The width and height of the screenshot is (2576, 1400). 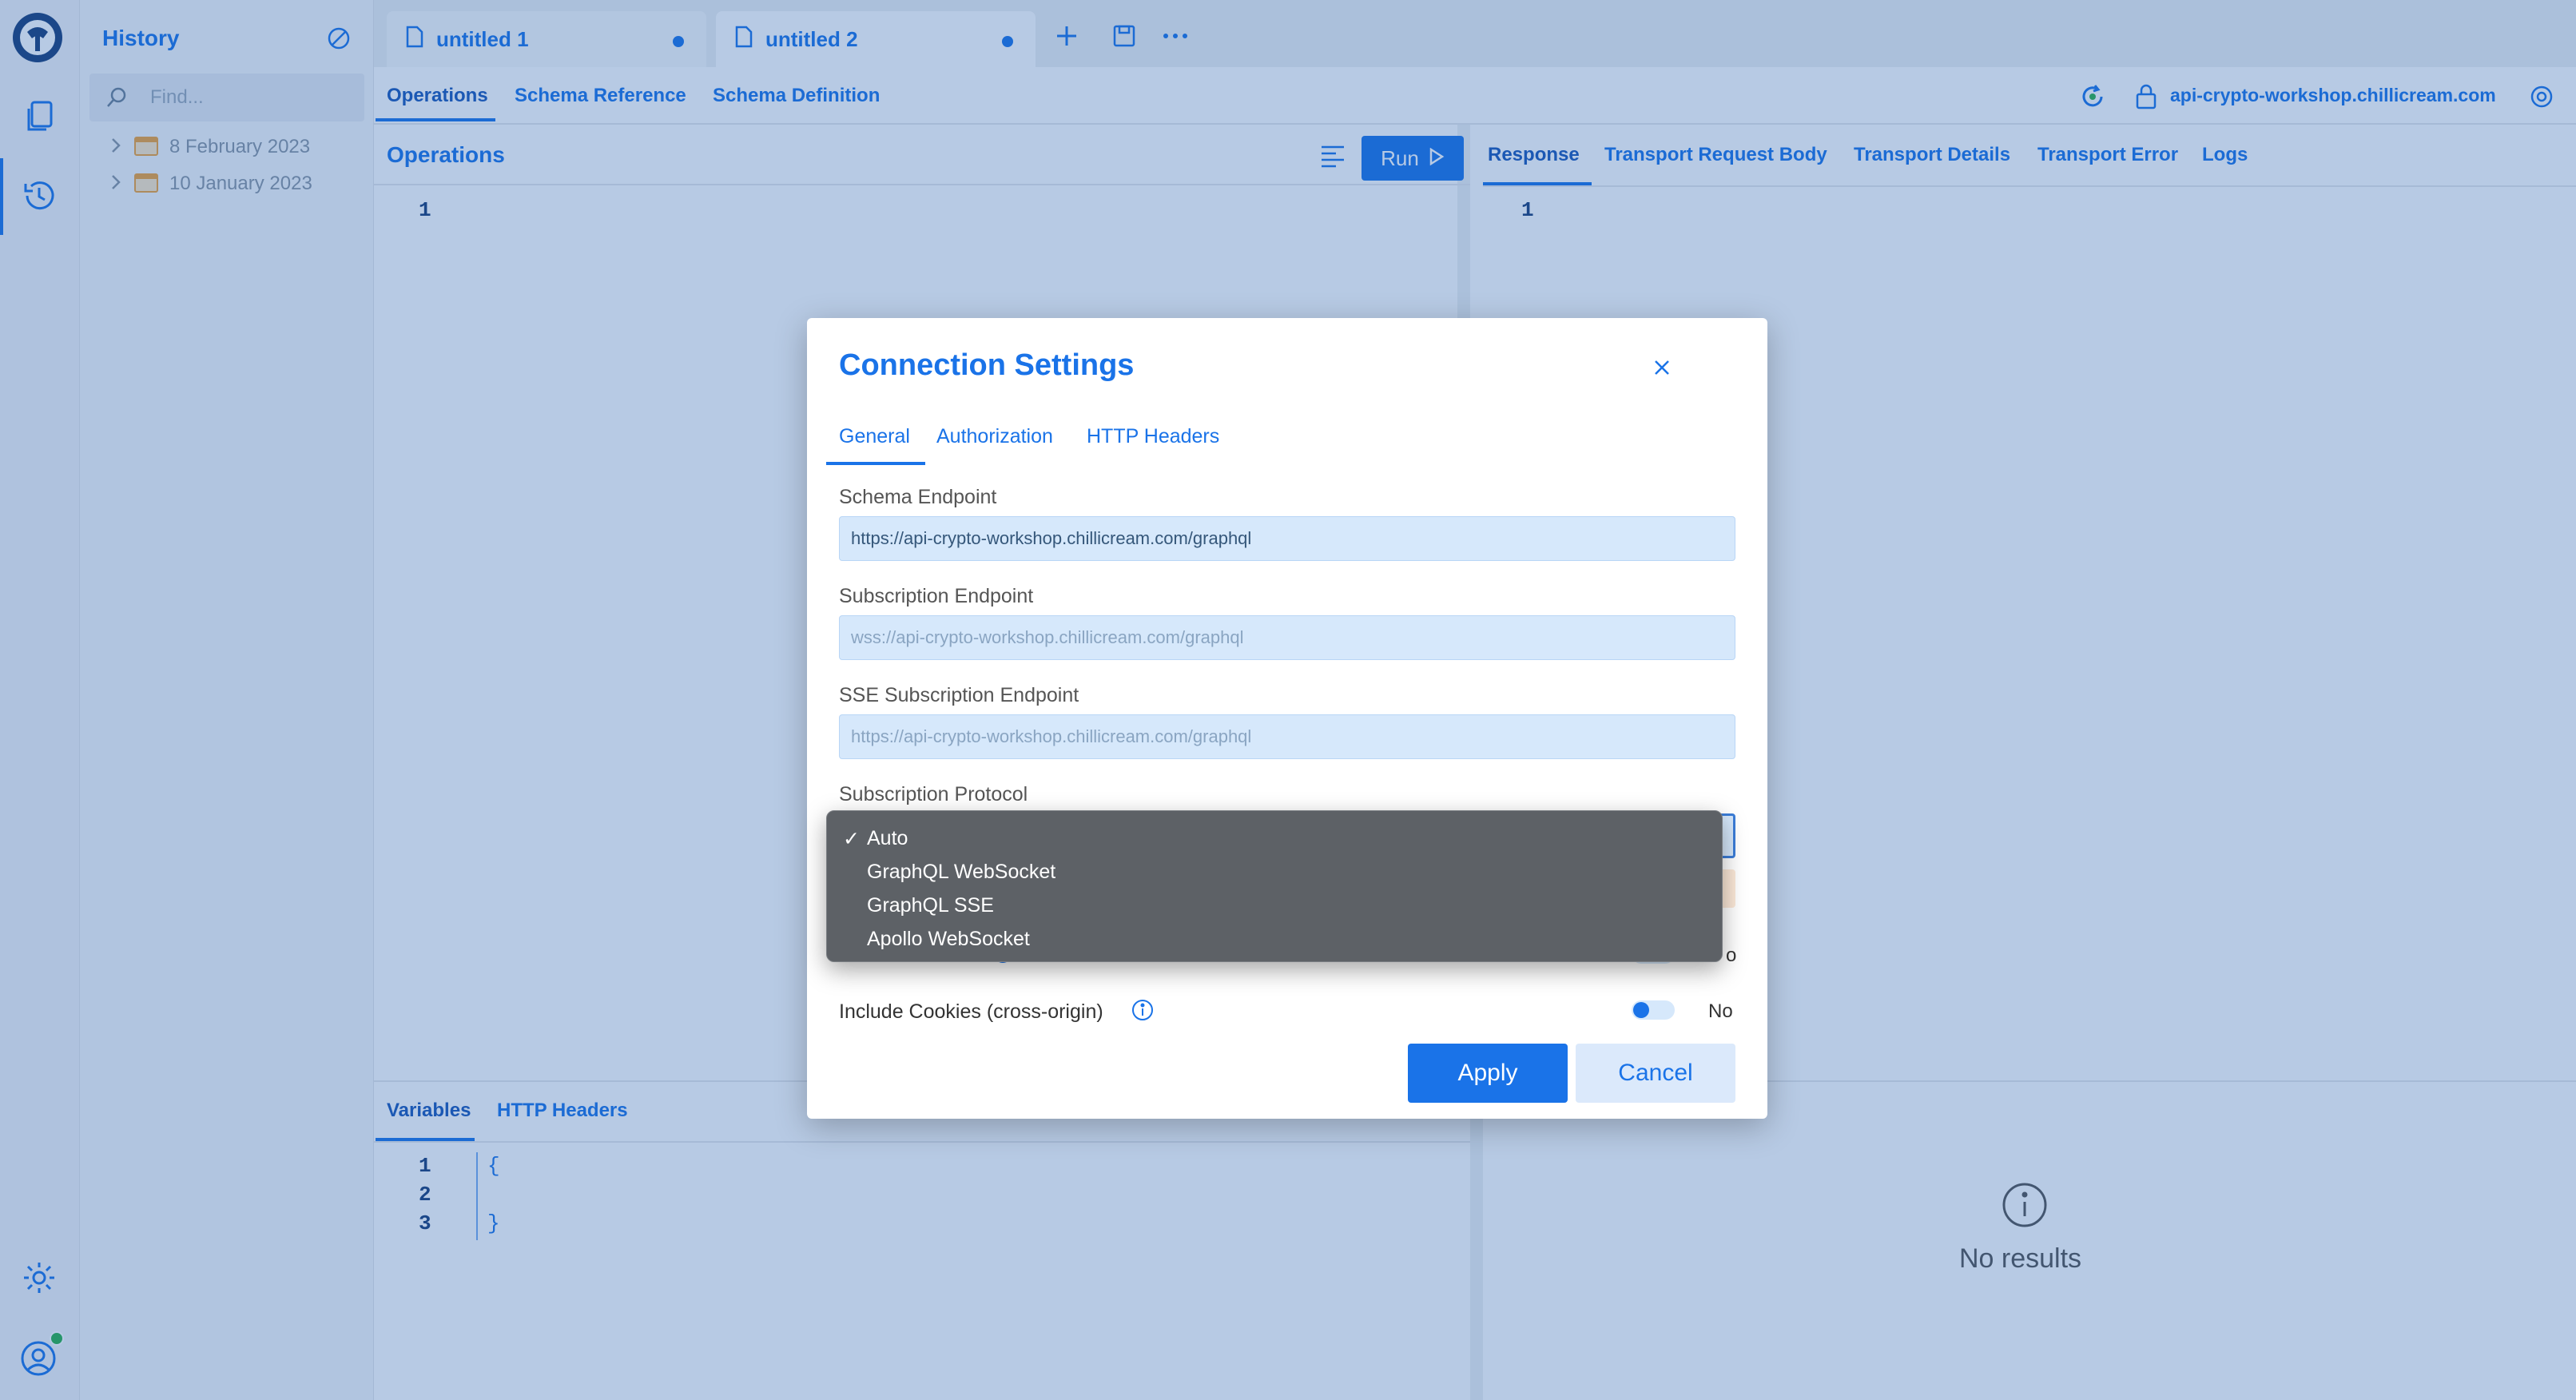 I want to click on apply-button: Apply, so click(x=1488, y=1073).